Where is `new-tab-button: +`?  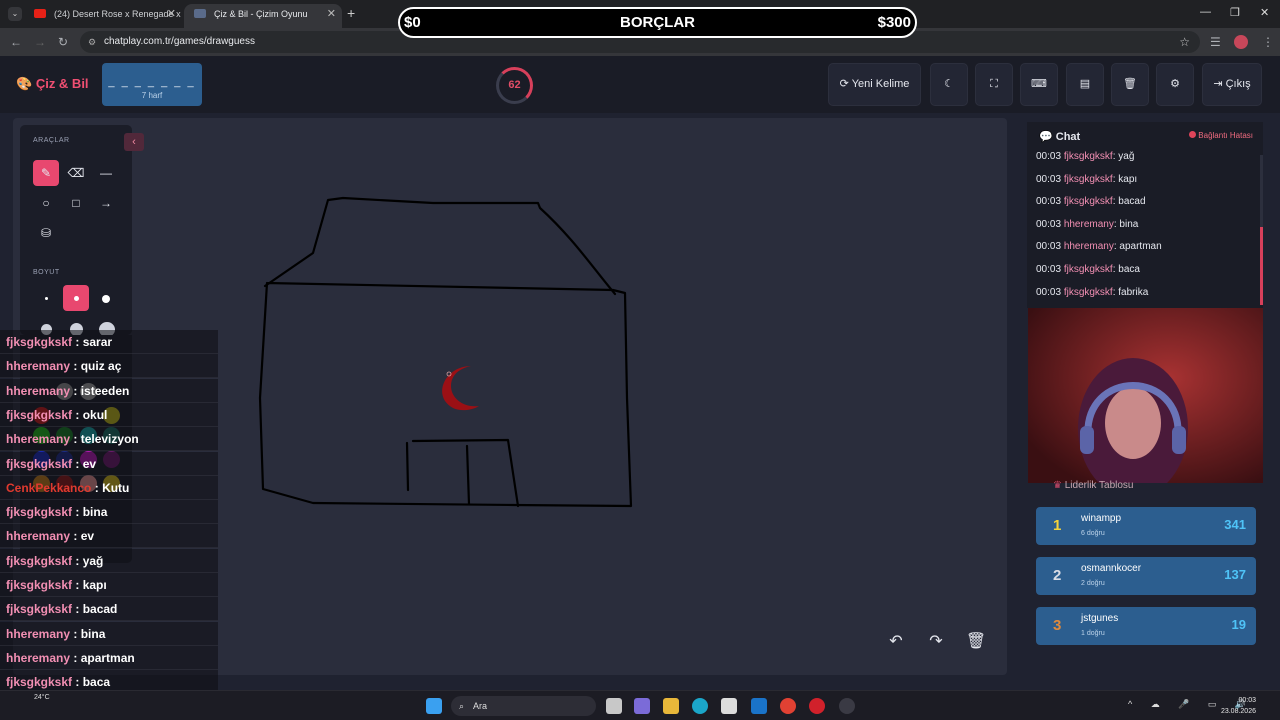
new-tab-button: + is located at coordinates (351, 13).